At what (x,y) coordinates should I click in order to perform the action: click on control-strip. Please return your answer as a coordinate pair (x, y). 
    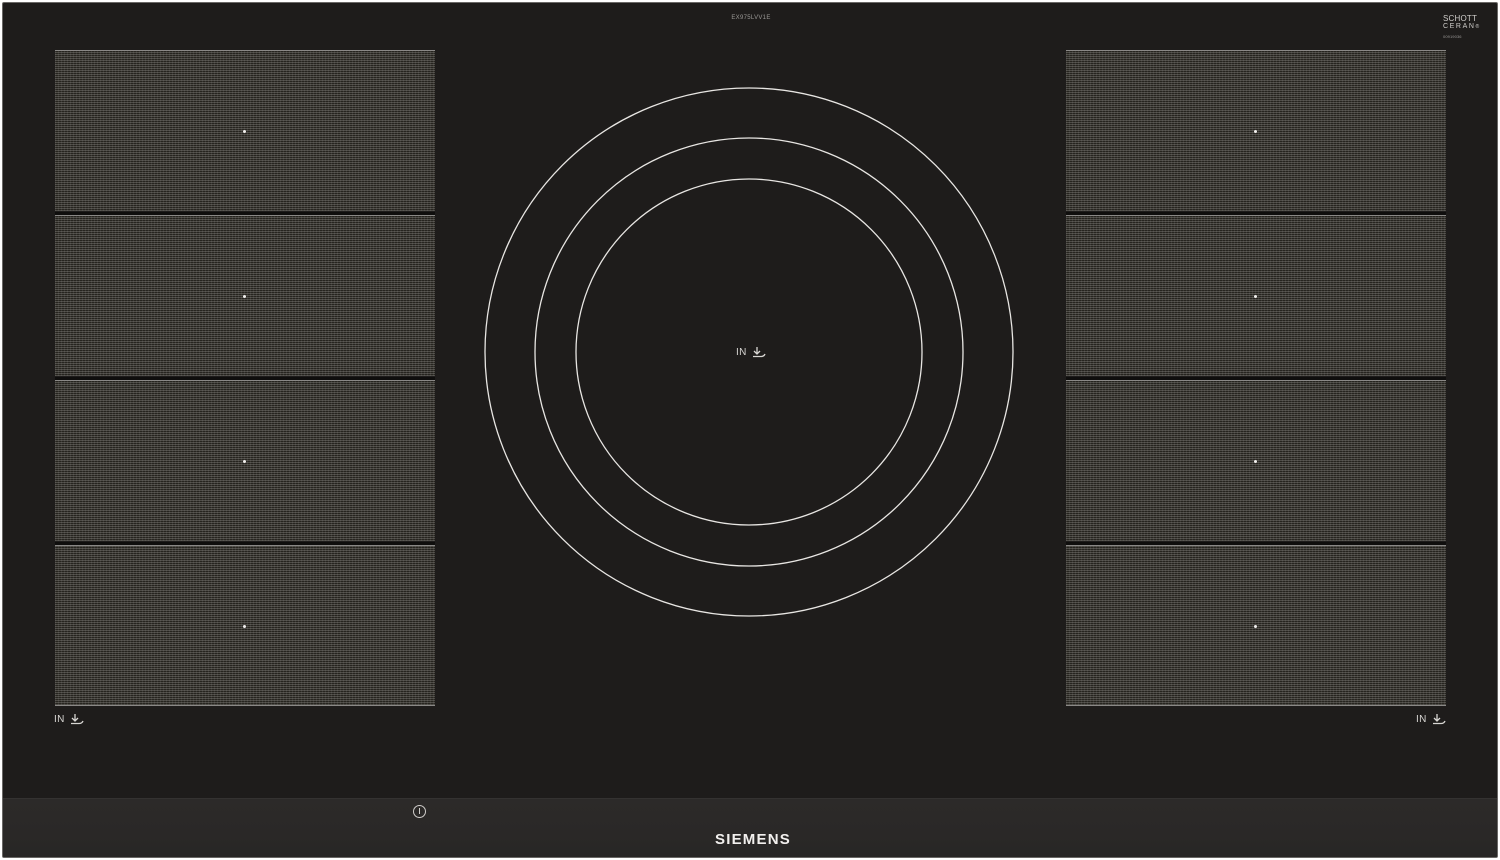
    Looking at the image, I should click on (750, 827).